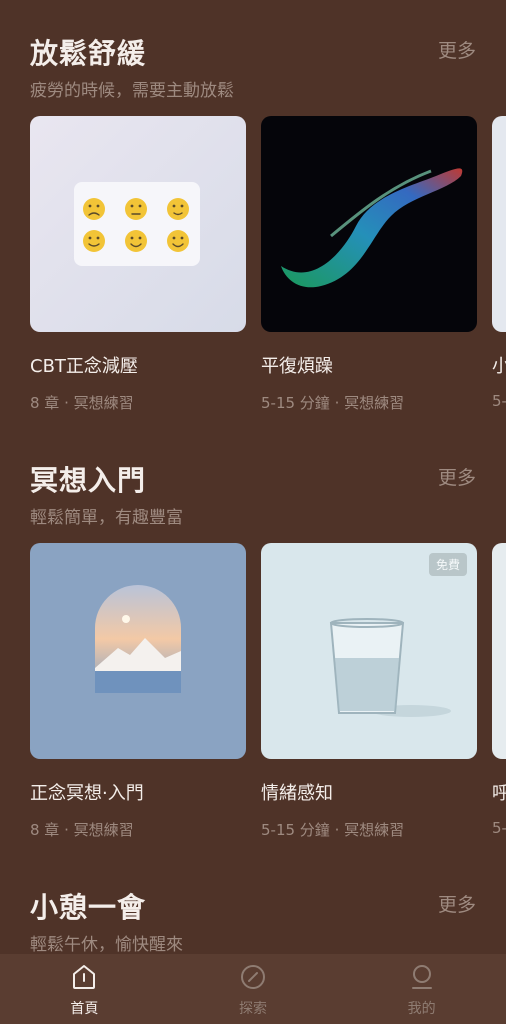  I want to click on card-title: 情緒感知, so click(297, 793).